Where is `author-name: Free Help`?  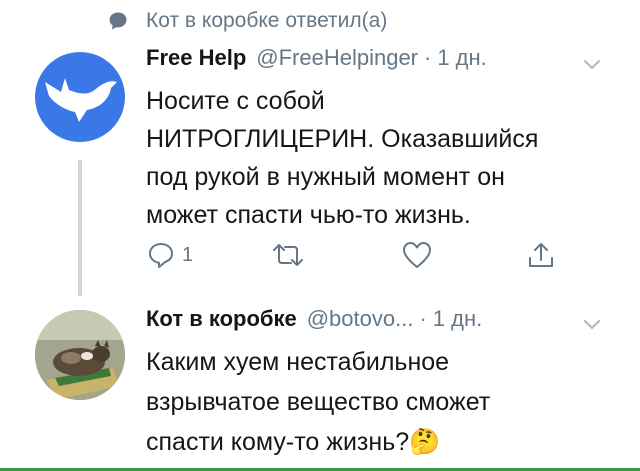 author-name: Free Help is located at coordinates (196, 58).